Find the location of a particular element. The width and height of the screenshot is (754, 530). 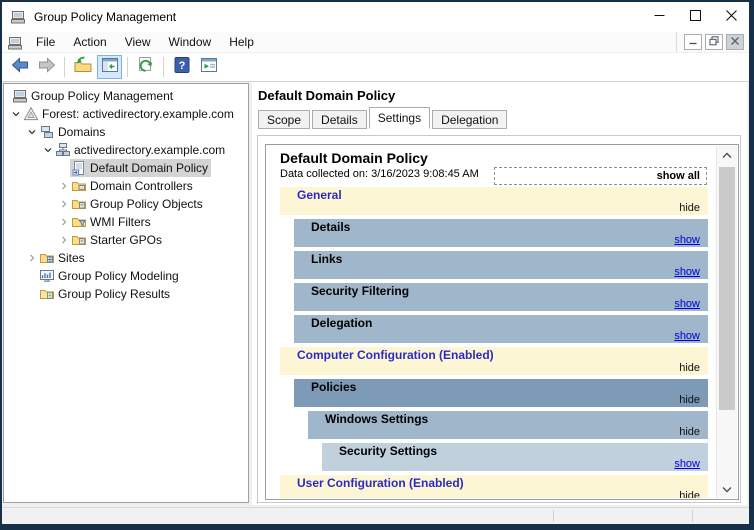

tree-item-activedirectory-example-com: activedirectory.example.com is located at coordinates (126, 150).